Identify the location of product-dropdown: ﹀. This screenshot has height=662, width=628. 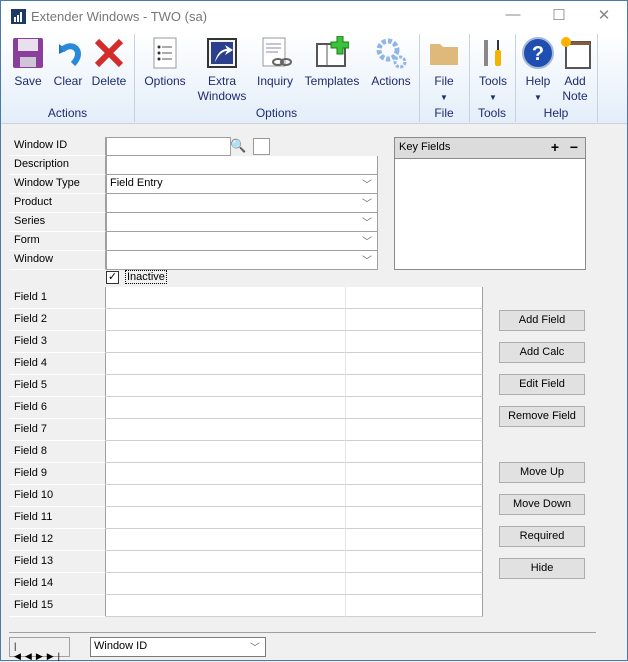
(242, 203).